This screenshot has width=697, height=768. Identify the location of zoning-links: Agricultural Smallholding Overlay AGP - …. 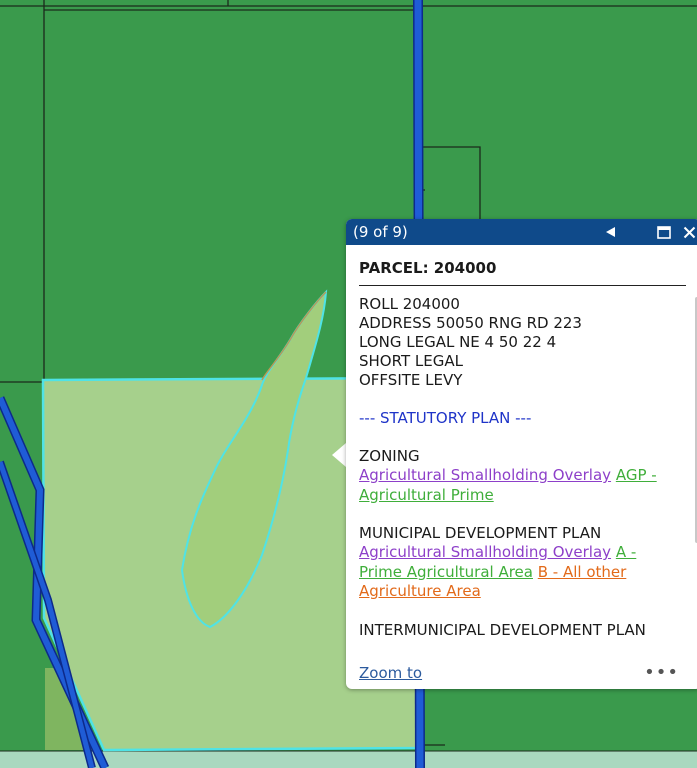
(519, 485).